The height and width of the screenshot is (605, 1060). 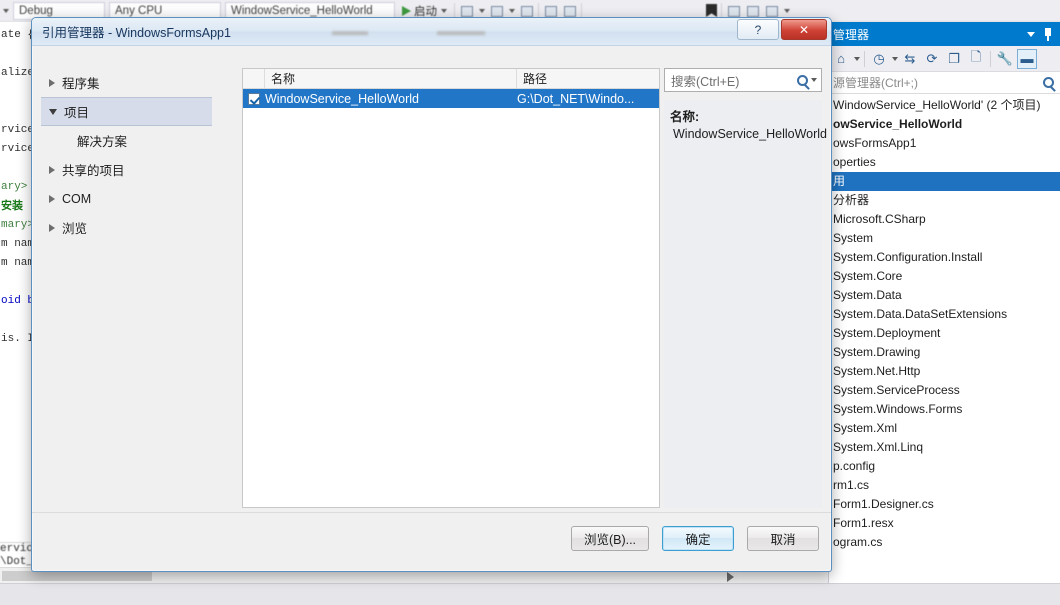 I want to click on sol-tree-item: owService_HelloWorld, so click(x=944, y=124).